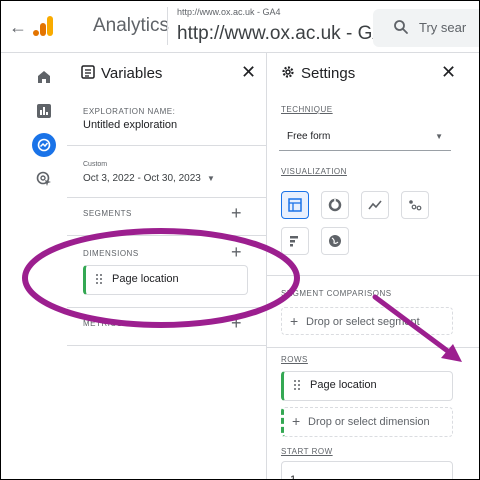  I want to click on search-icon, so click(401, 27).